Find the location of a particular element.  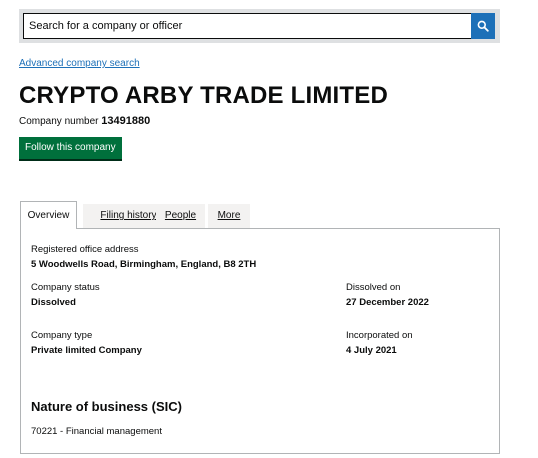

follow-company-button: Follow this company is located at coordinates (70, 148).